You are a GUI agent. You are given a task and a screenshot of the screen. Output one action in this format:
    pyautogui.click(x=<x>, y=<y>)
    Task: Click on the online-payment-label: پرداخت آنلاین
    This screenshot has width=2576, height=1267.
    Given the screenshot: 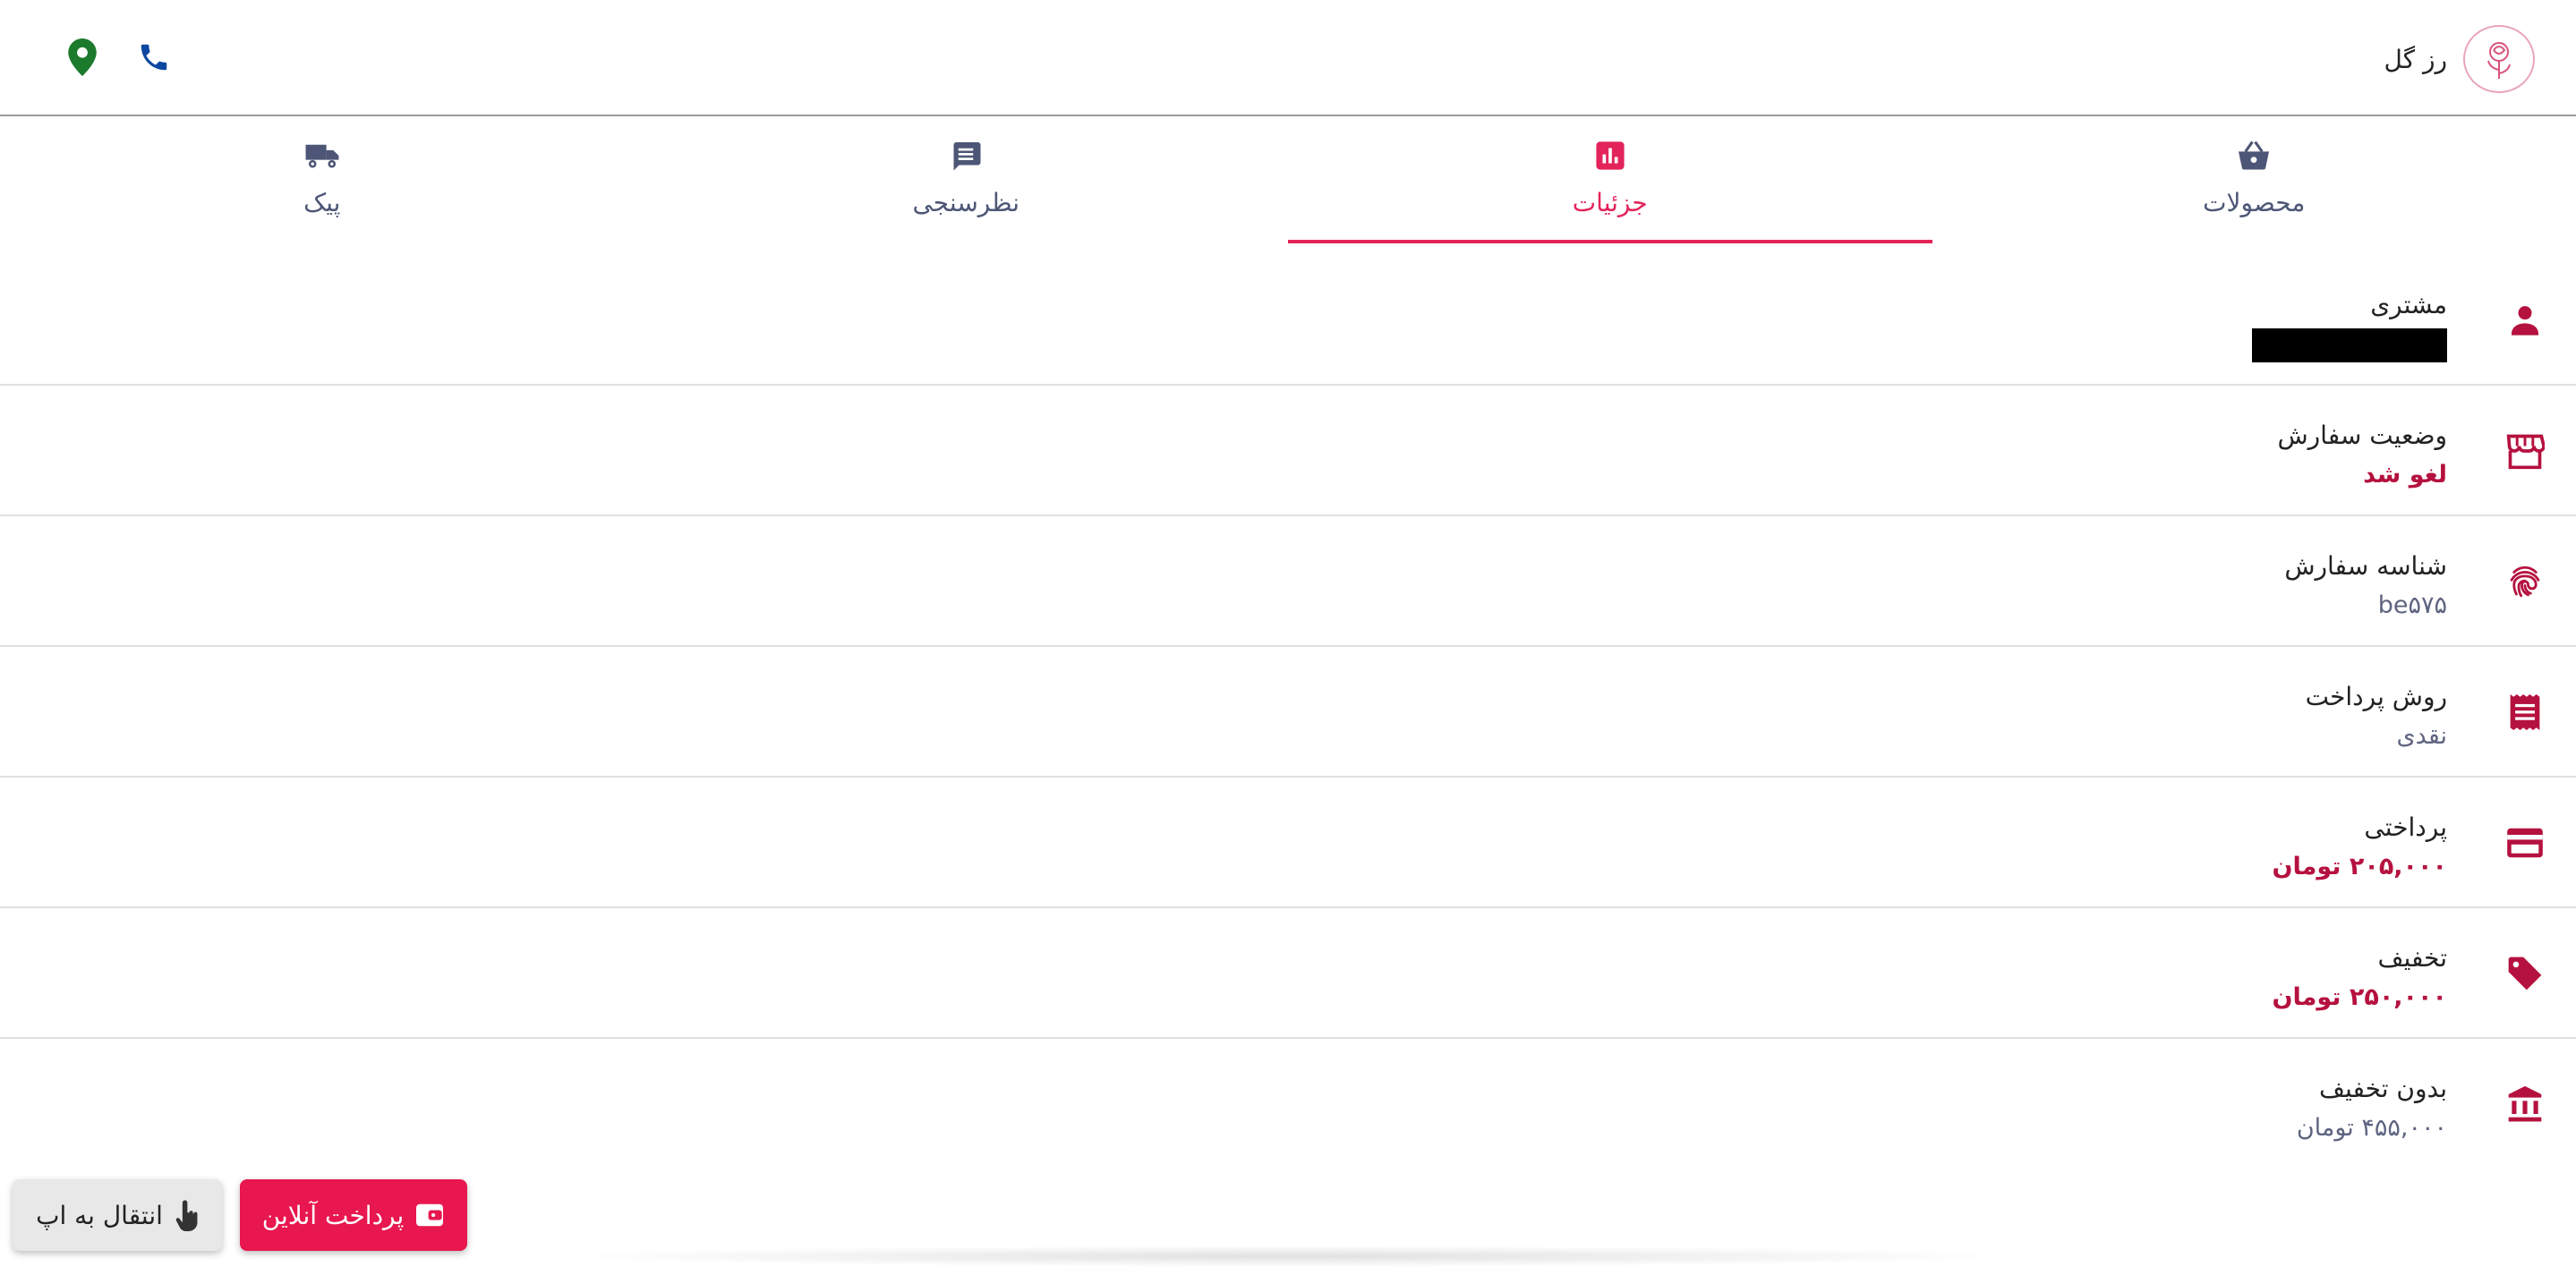 What is the action you would take?
    pyautogui.click(x=333, y=1215)
    